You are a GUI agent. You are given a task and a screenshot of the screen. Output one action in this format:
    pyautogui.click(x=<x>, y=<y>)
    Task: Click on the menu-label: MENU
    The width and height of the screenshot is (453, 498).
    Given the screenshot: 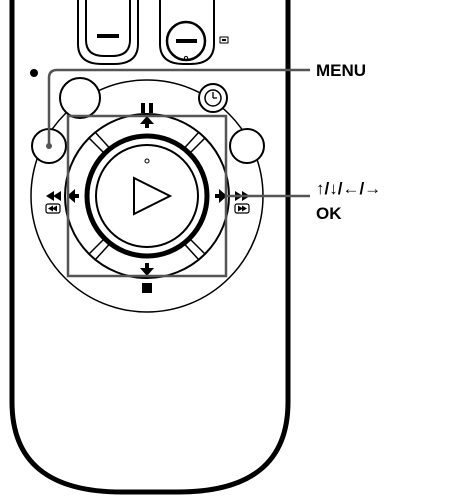 What is the action you would take?
    pyautogui.click(x=341, y=70)
    